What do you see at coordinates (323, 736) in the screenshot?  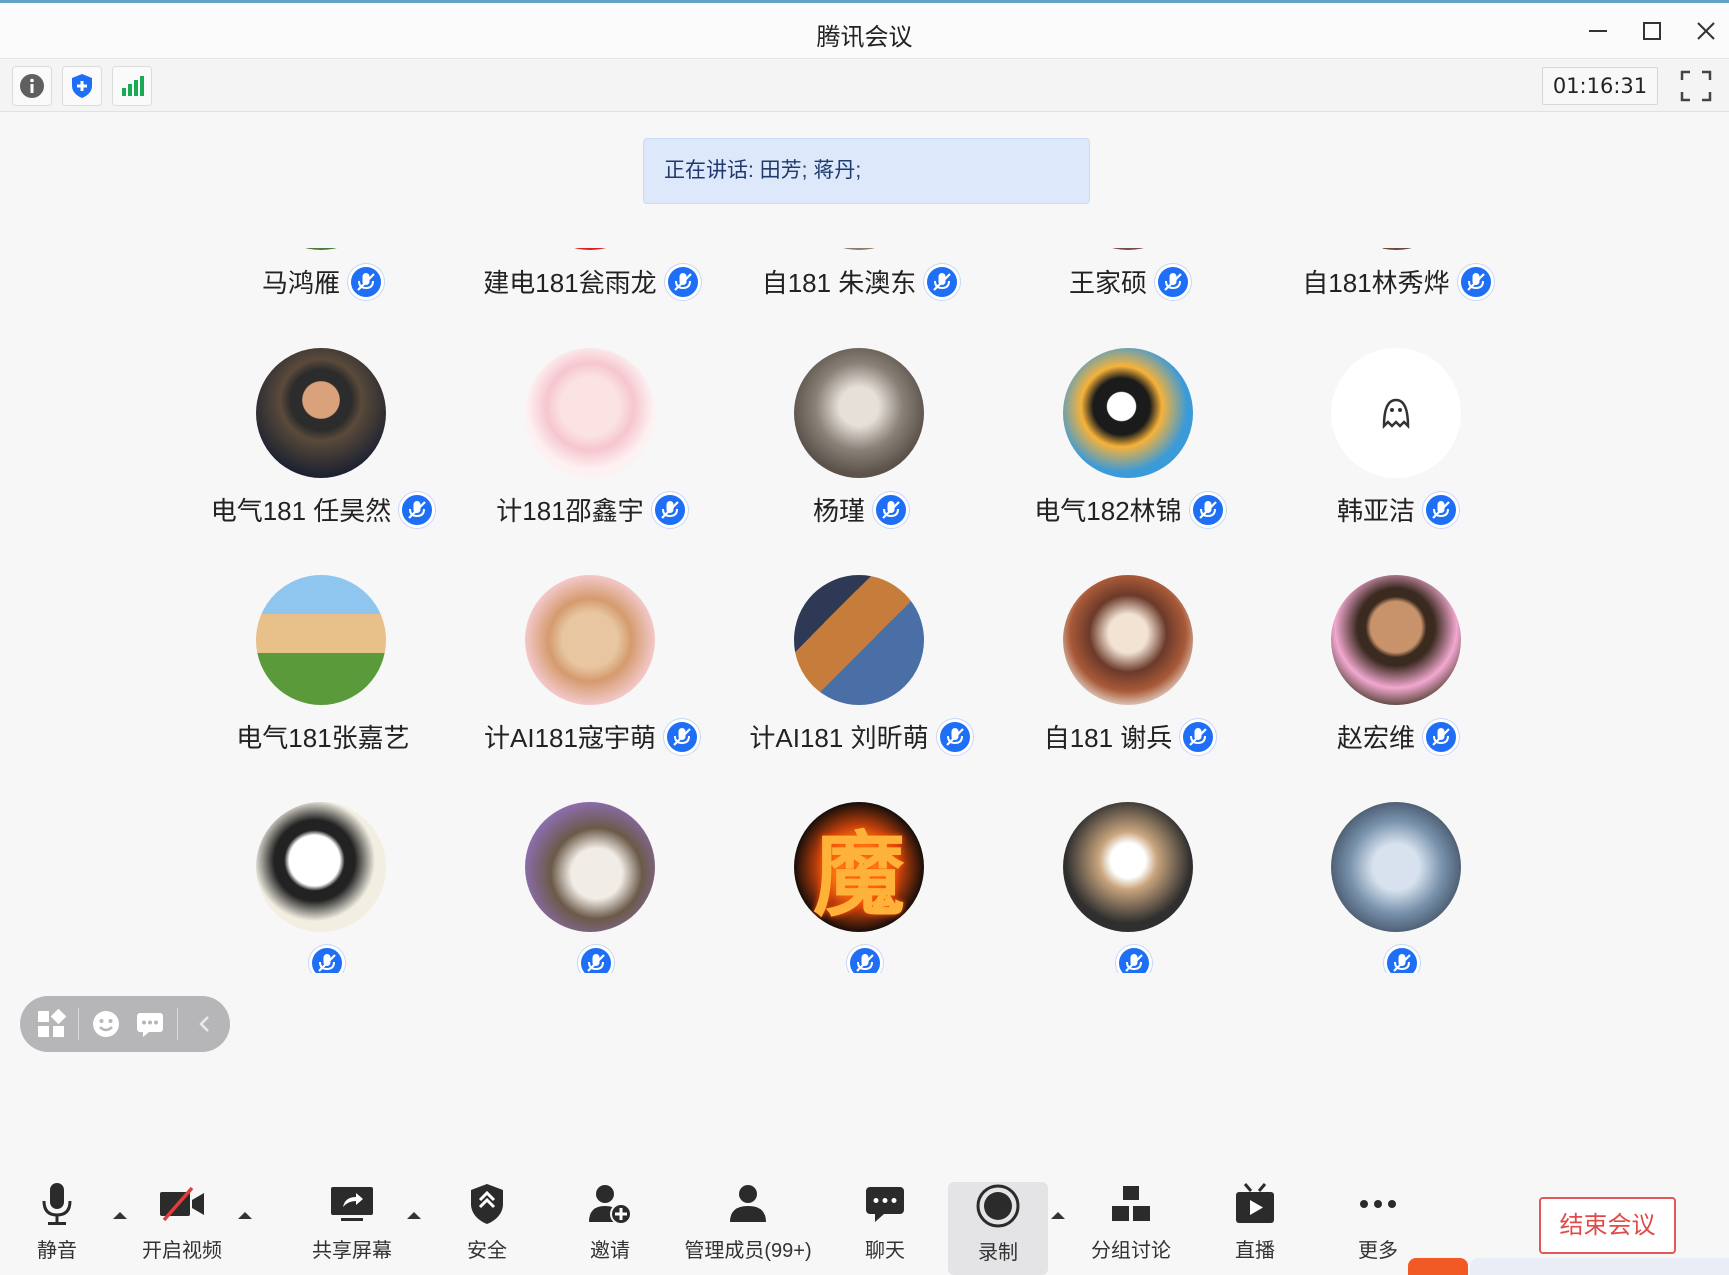 I see `participant-name-row: 电气181张嘉艺` at bounding box center [323, 736].